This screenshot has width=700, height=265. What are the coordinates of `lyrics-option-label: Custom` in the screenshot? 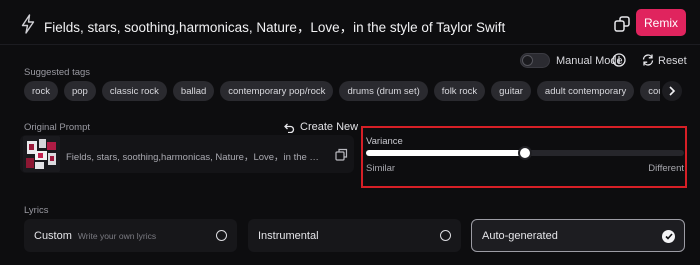 It's located at (53, 235).